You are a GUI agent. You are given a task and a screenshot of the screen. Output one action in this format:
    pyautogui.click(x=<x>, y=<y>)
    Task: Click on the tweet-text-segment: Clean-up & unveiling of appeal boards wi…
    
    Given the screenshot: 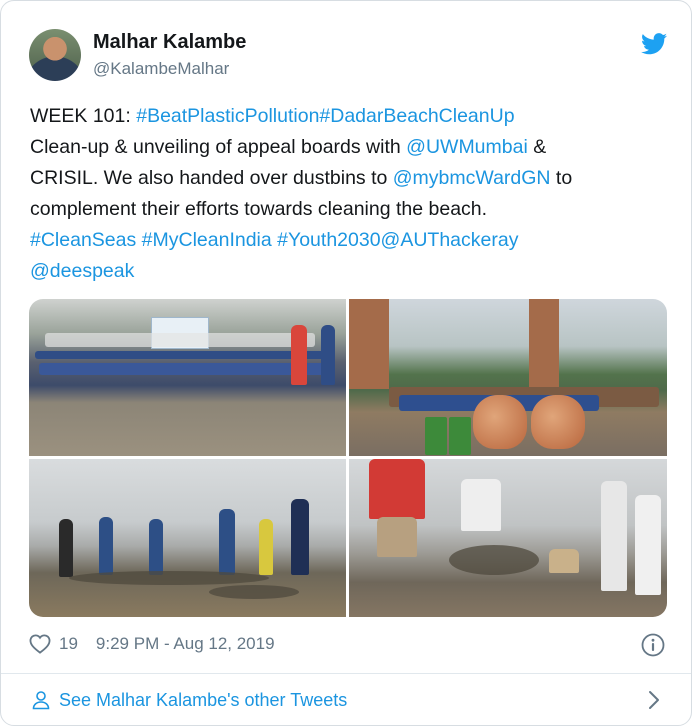 What is the action you would take?
    pyautogui.click(x=218, y=147)
    